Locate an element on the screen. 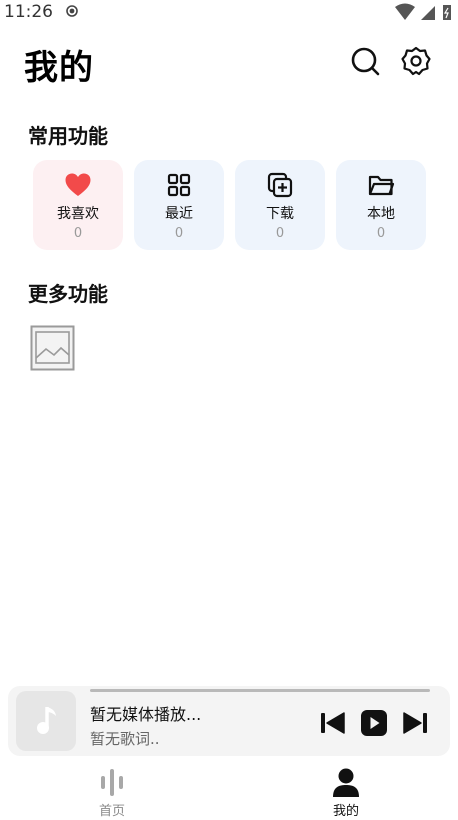 This screenshot has width=458, height=820. folder-icon is located at coordinates (381, 185).